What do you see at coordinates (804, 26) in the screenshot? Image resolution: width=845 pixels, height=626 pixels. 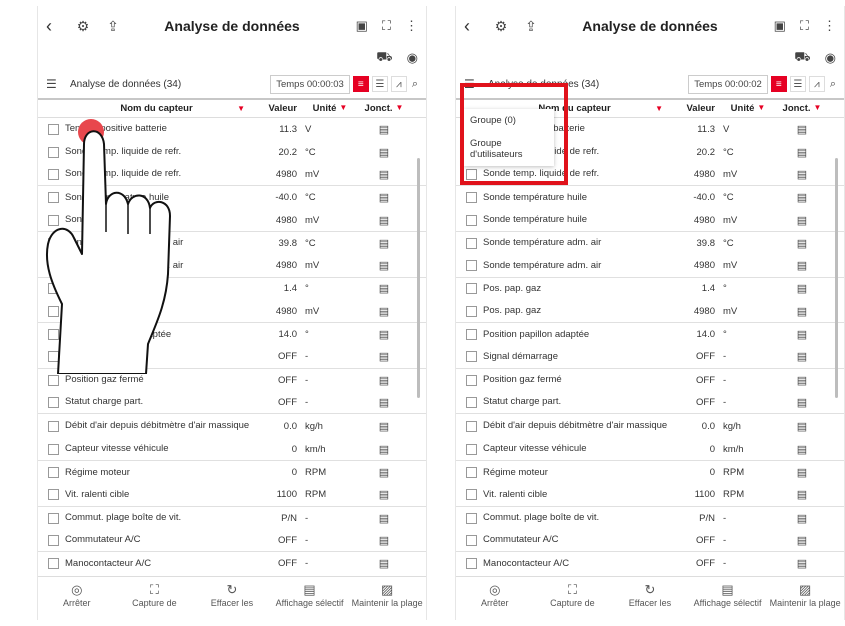 I see `screenshot-icon: ⛶` at bounding box center [804, 26].